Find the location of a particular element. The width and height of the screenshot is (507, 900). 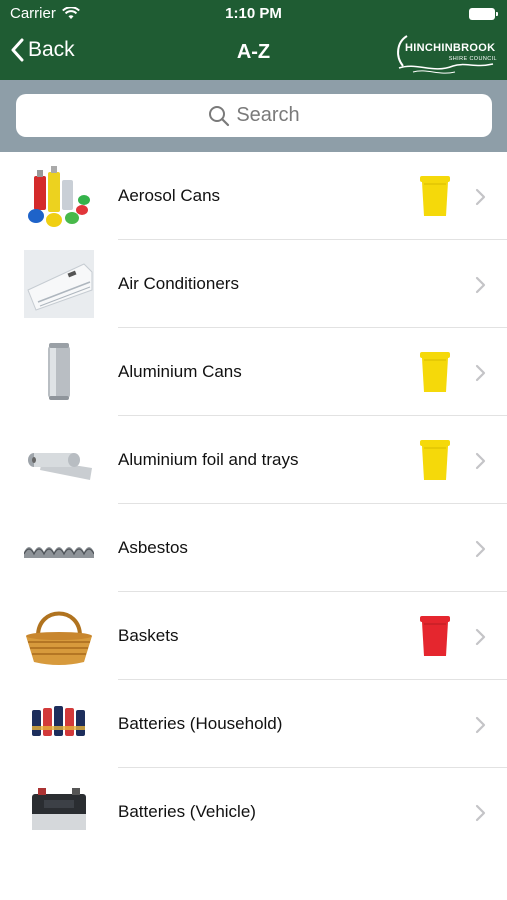

status-bar: Carrier 1:10 PM is located at coordinates (253, 14).